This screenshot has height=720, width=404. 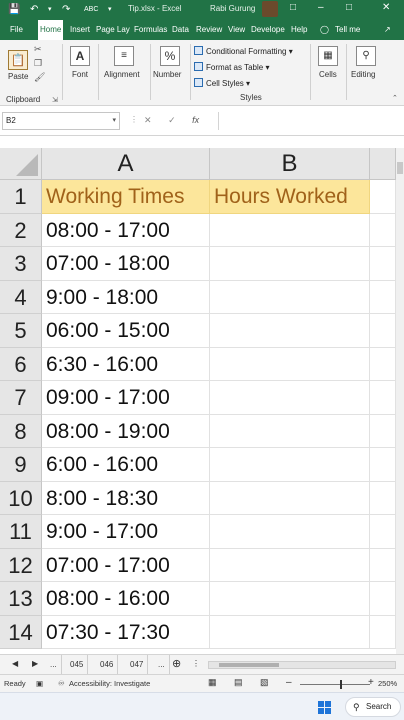 What do you see at coordinates (80, 56) in the screenshot?
I see `font-icon: A` at bounding box center [80, 56].